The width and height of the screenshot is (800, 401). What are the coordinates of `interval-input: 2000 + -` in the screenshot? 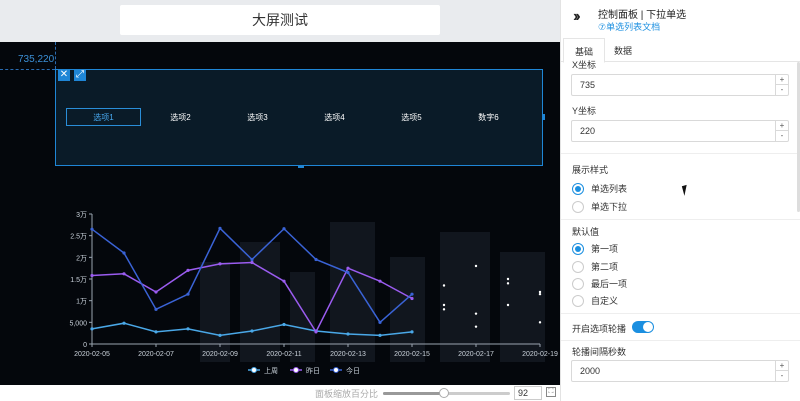 It's located at (680, 371).